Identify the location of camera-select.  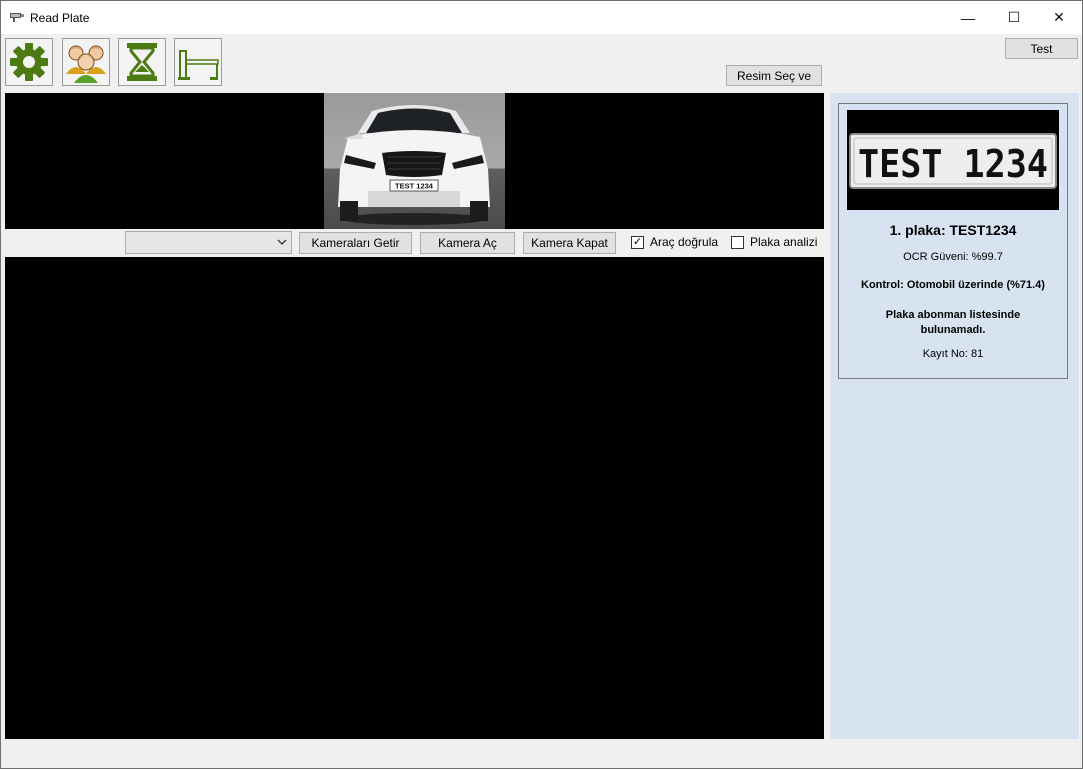
(208, 242).